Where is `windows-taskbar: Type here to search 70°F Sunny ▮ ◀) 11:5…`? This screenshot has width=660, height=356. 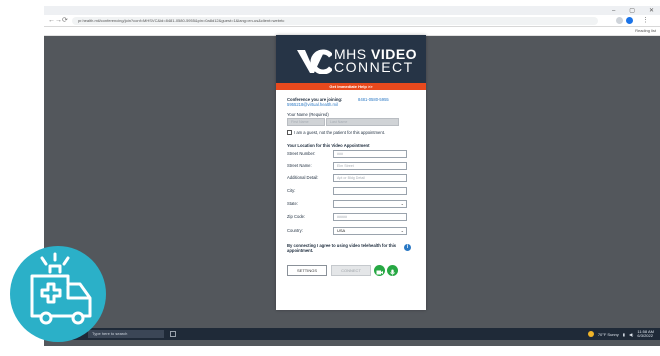 windows-taskbar: Type here to search 70°F Sunny ▮ ◀) 11:5… is located at coordinates (352, 334).